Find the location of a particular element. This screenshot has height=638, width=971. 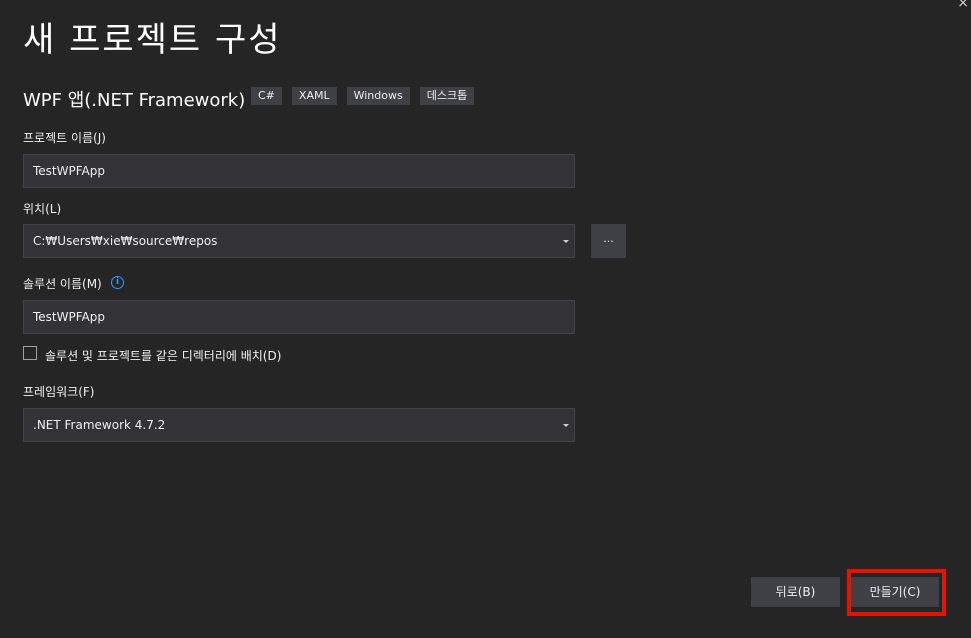

framework-label: 프레임워크(F) is located at coordinates (59, 392).